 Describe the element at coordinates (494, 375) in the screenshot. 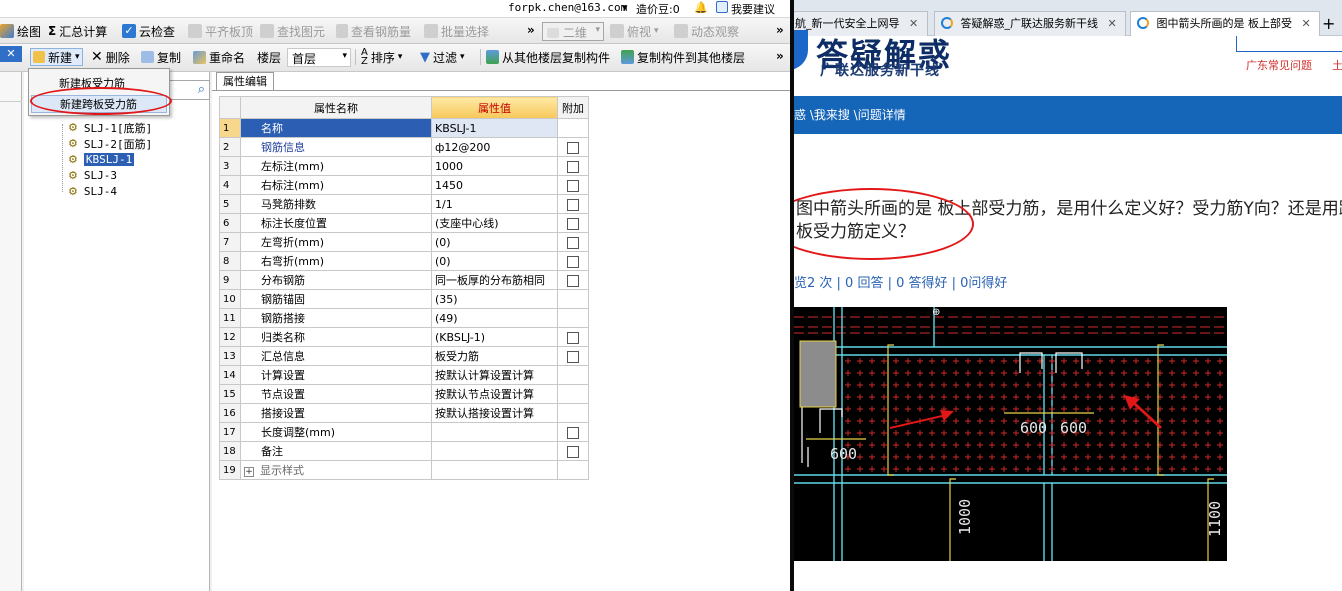

I see `property-value: 按默认计算设置计算` at that location.